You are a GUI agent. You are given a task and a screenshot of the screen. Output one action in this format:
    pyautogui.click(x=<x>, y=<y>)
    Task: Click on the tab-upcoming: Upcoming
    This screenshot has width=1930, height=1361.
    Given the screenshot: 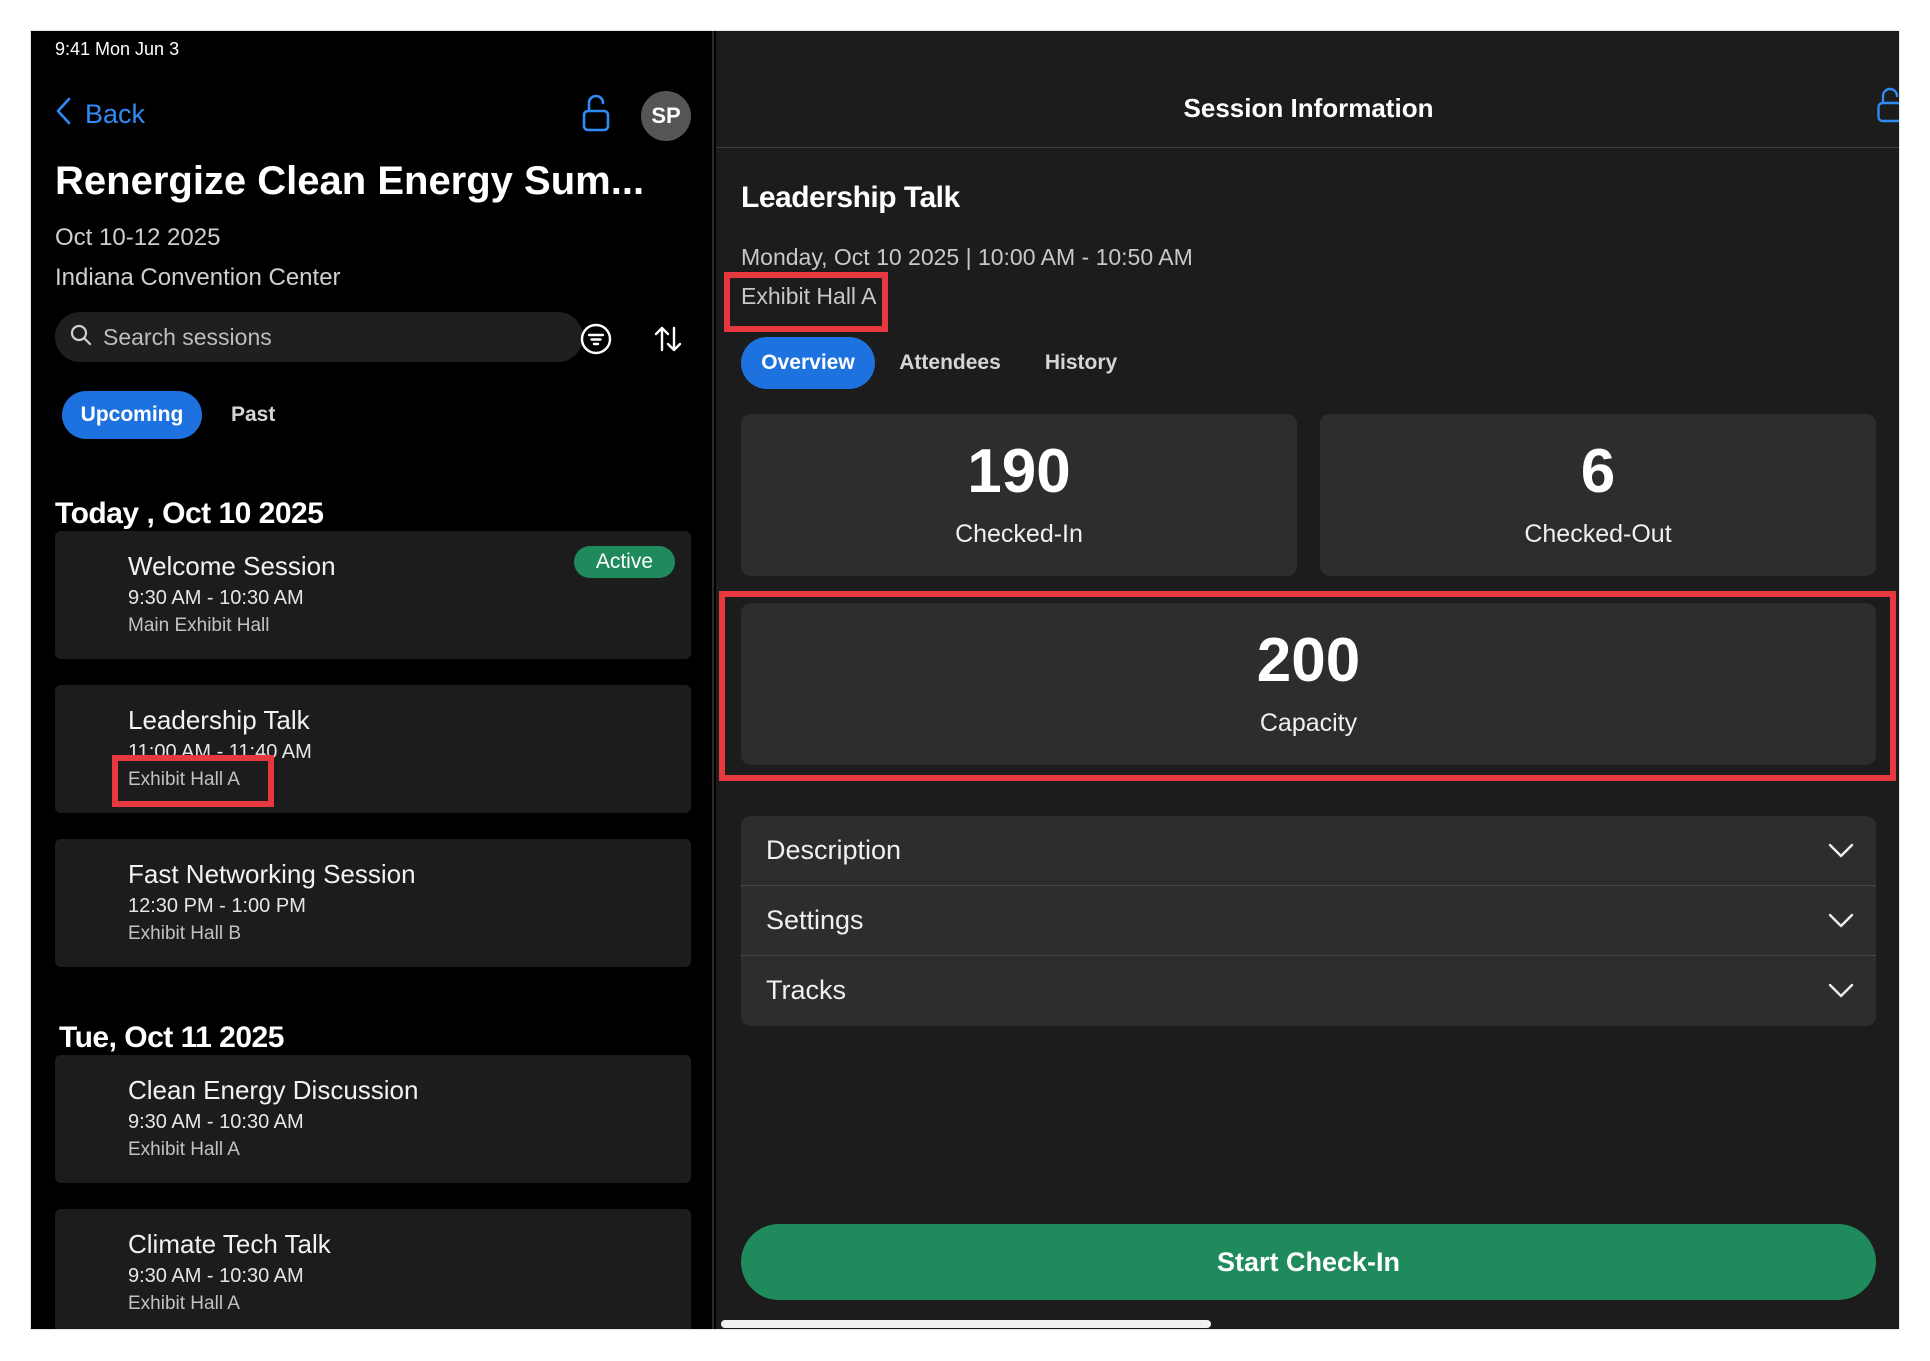 What is the action you would take?
    pyautogui.click(x=132, y=415)
    